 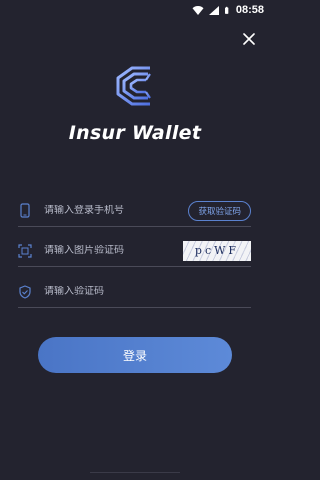 What do you see at coordinates (198, 10) in the screenshot?
I see `wifi-icon` at bounding box center [198, 10].